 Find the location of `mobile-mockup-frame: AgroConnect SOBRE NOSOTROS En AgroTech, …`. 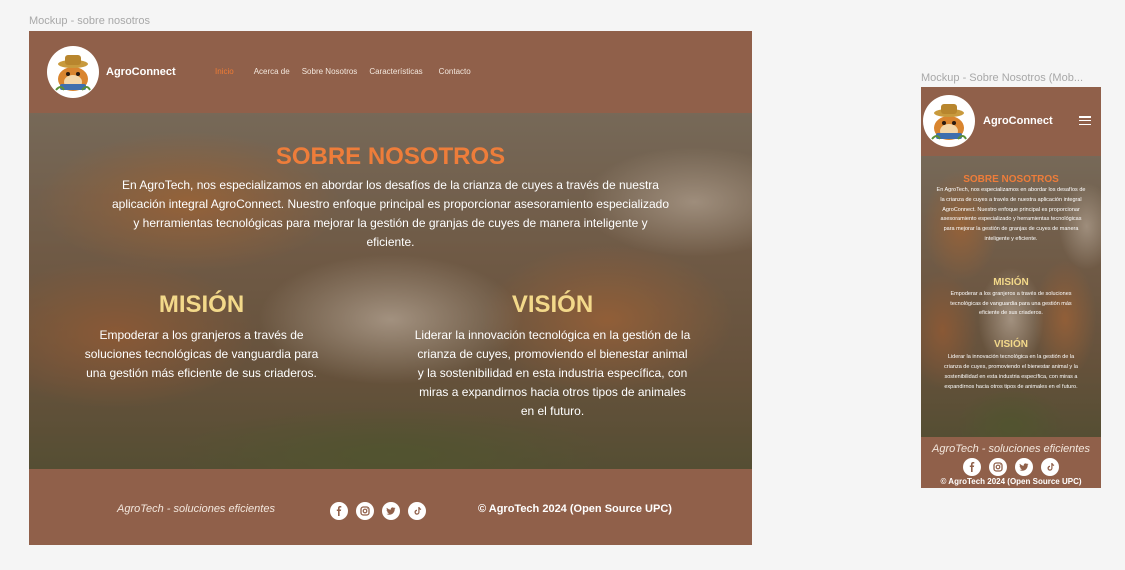

mobile-mockup-frame: AgroConnect SOBRE NOSOTROS En AgroTech, … is located at coordinates (1011, 287).